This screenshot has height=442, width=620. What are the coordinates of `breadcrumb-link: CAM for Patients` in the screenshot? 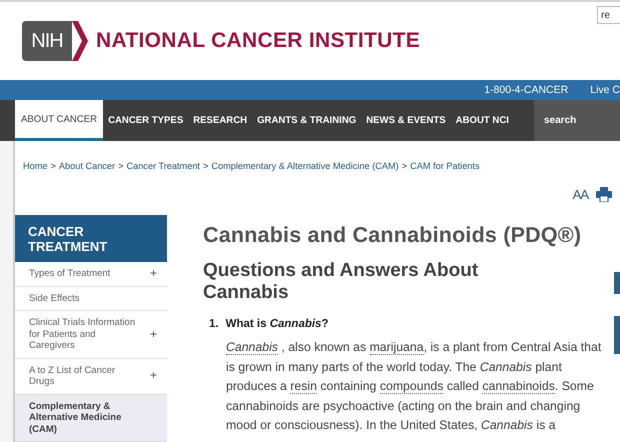 It's located at (445, 166).